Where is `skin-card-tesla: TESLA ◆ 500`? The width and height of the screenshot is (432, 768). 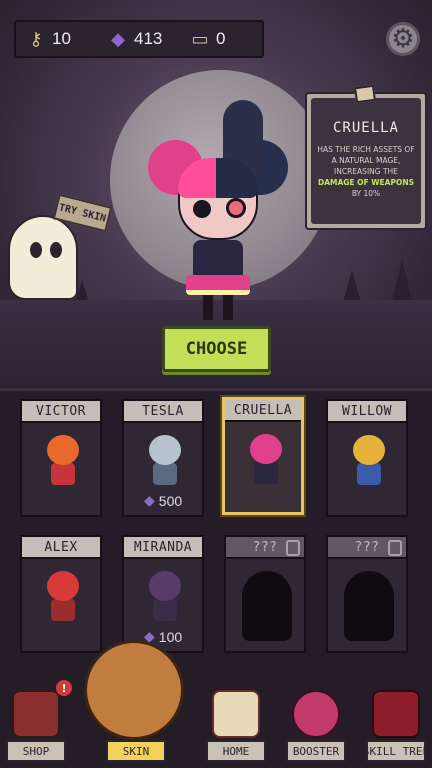 skin-card-tesla: TESLA ◆ 500 is located at coordinates (163, 458).